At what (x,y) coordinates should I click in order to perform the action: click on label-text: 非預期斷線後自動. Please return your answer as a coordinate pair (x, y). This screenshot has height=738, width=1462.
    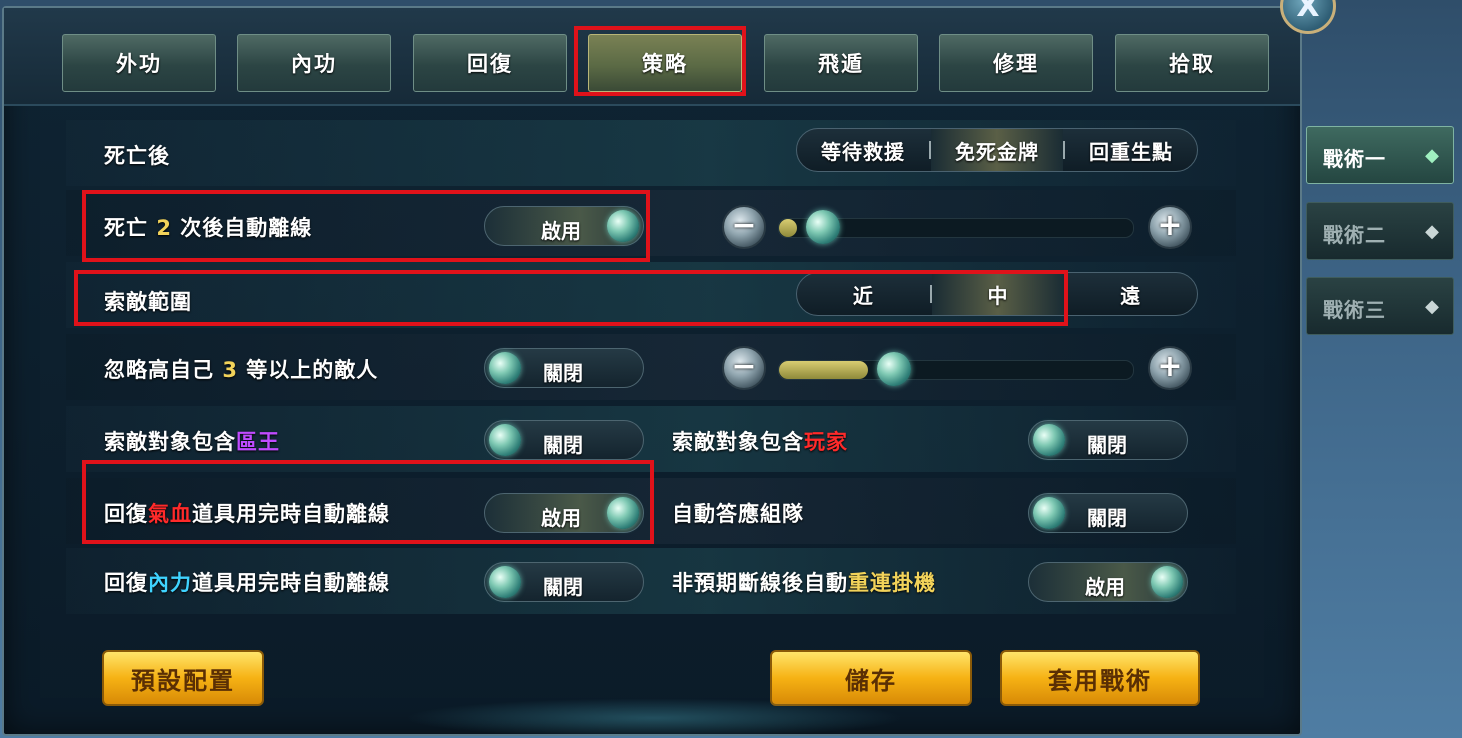
    Looking at the image, I should click on (760, 583).